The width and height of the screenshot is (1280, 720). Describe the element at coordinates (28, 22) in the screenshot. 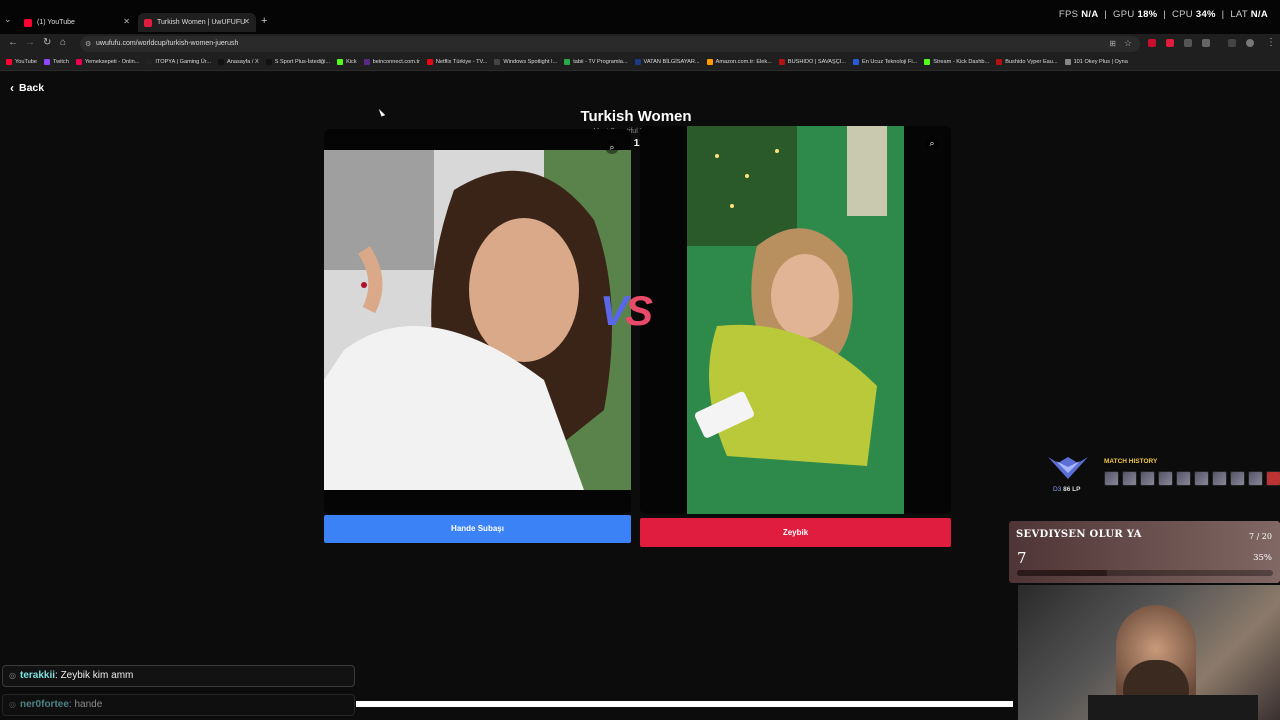

I see `youtube-icon` at that location.